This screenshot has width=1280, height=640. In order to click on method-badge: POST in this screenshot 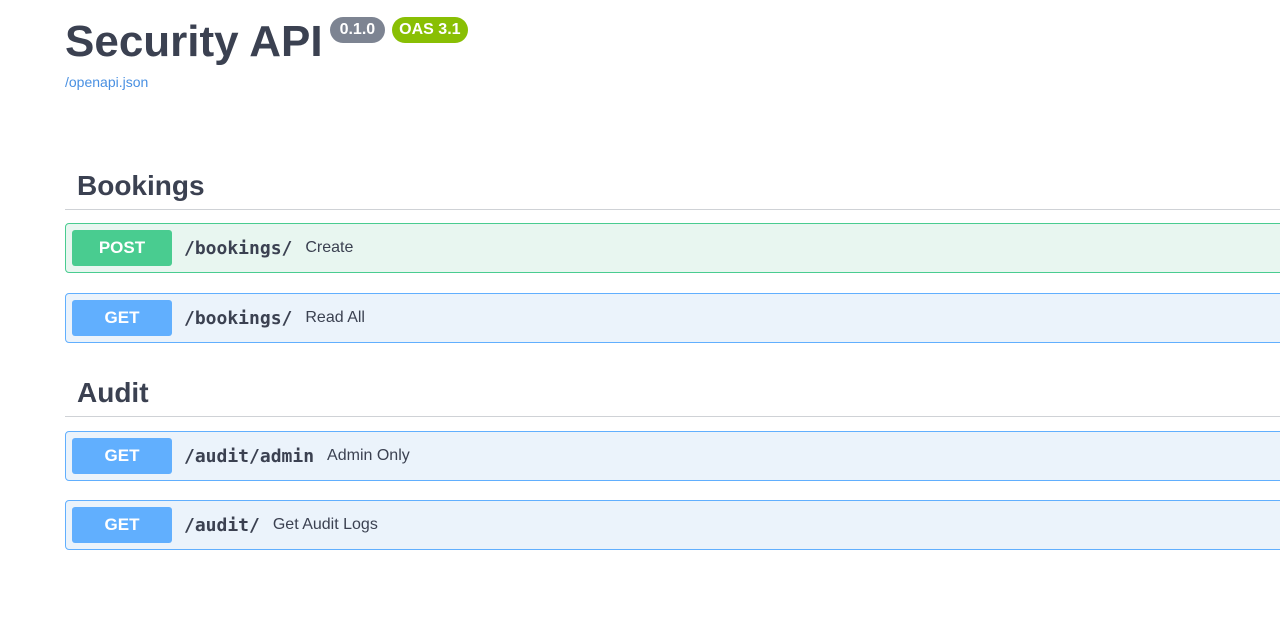, I will do `click(122, 248)`.